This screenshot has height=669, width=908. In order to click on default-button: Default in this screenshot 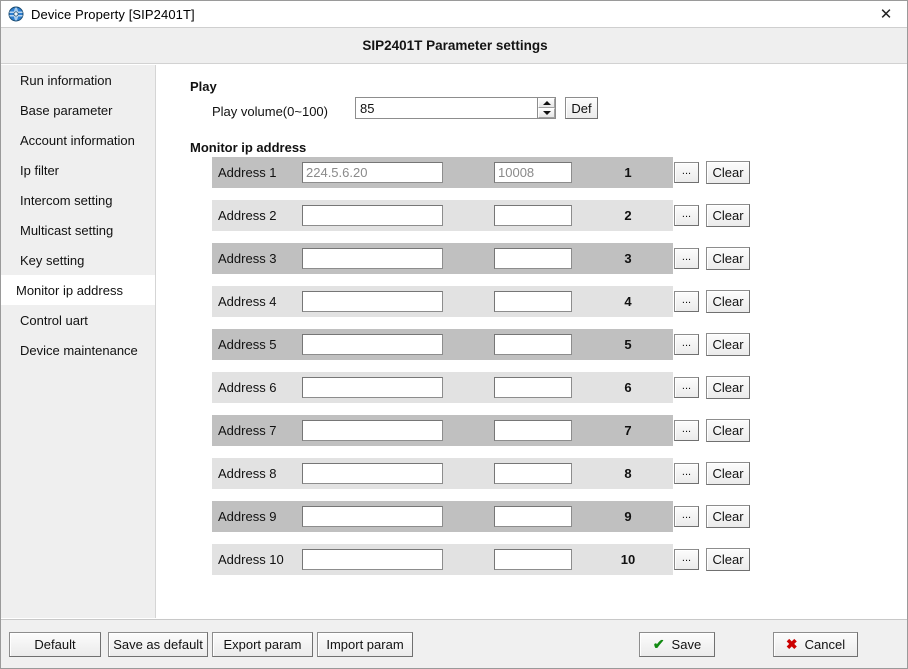, I will do `click(55, 644)`.